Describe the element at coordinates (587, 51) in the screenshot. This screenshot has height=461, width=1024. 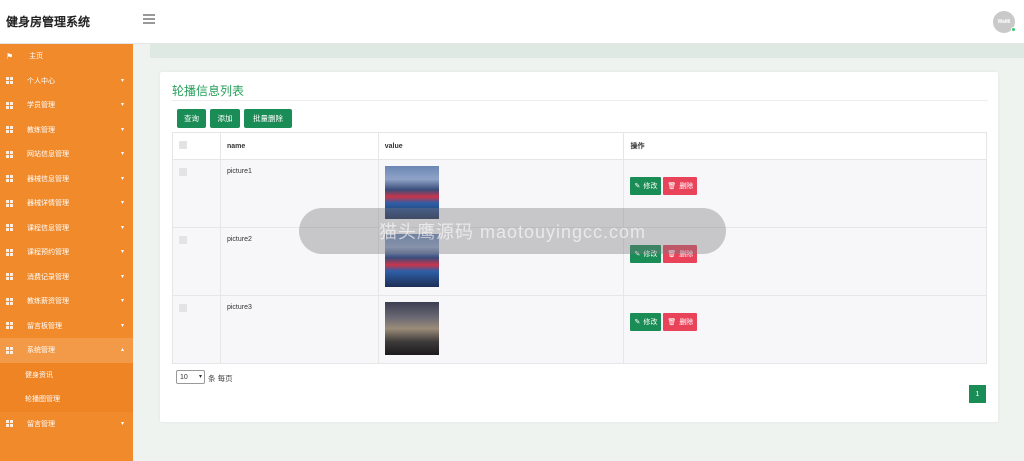
I see `content-header-band` at that location.